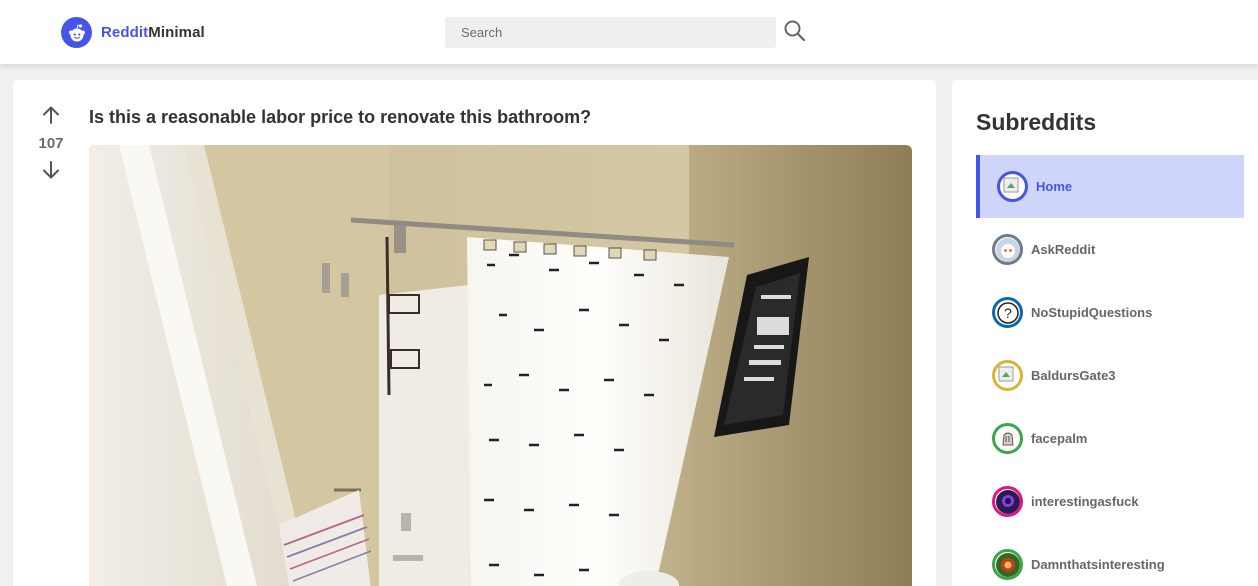 Image resolution: width=1258 pixels, height=586 pixels. What do you see at coordinates (51, 170) in the screenshot?
I see `downvote-arrow-icon` at bounding box center [51, 170].